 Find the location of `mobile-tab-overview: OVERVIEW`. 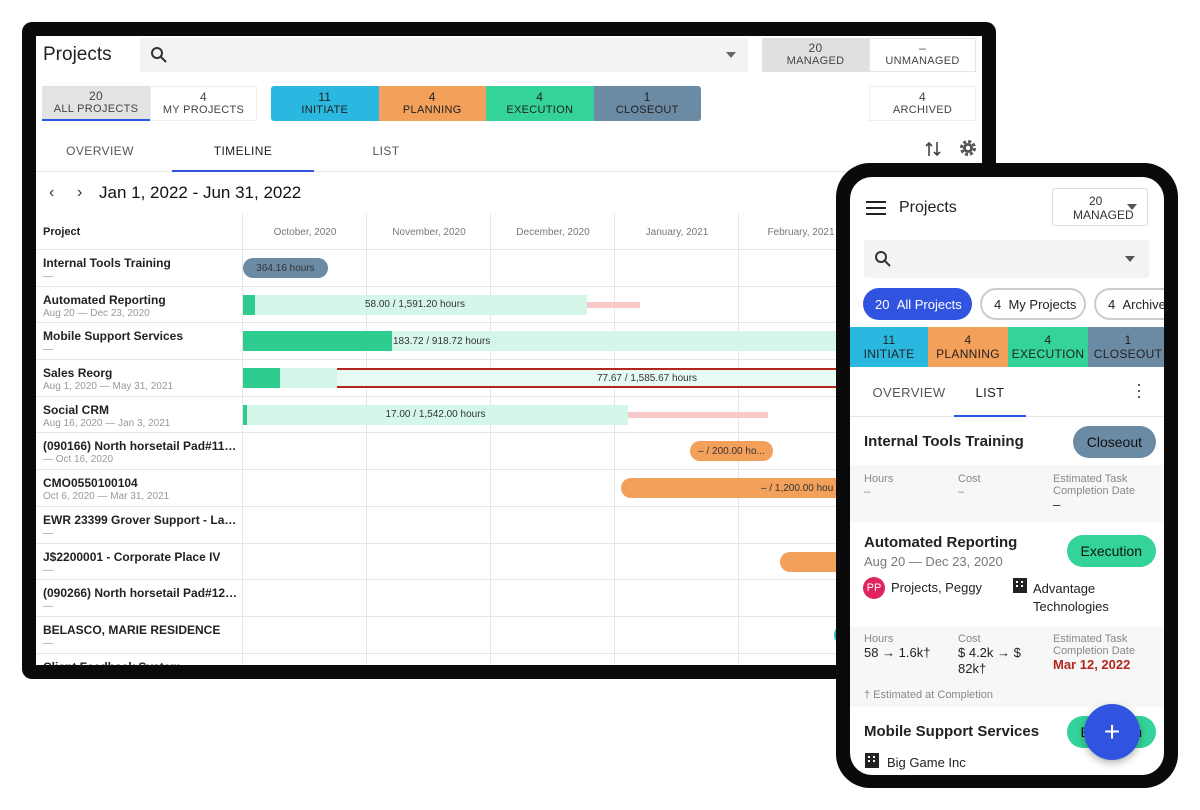

mobile-tab-overview: OVERVIEW is located at coordinates (909, 392).